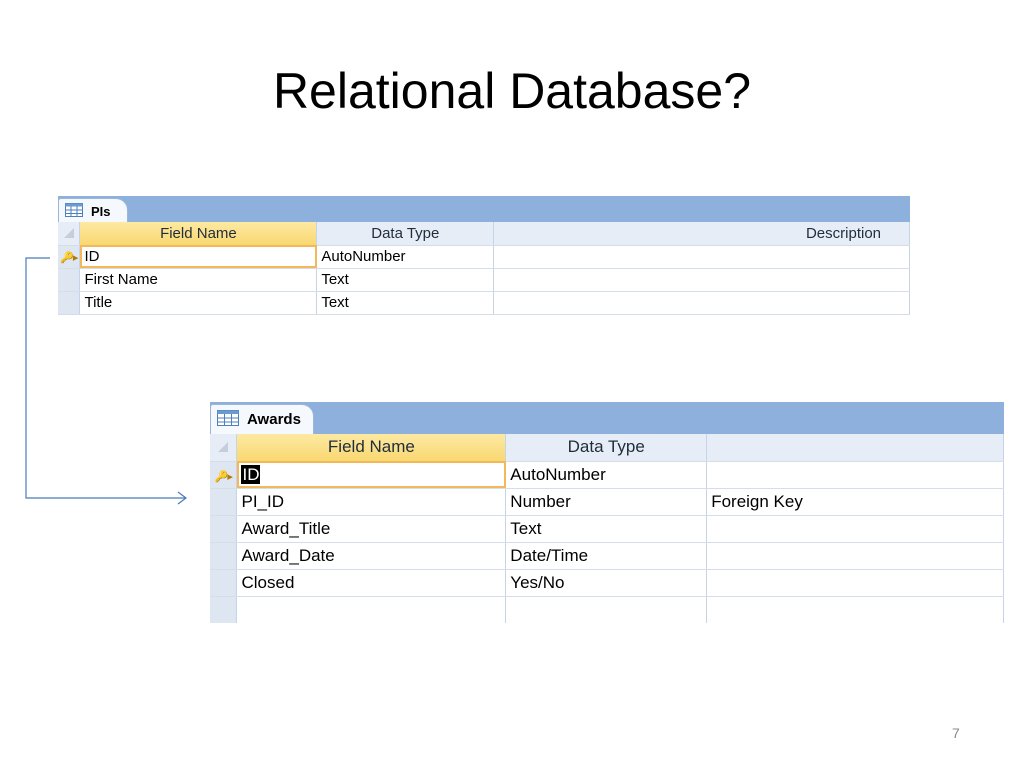 This screenshot has width=1024, height=768. I want to click on data-type-cell: Number, so click(606, 502).